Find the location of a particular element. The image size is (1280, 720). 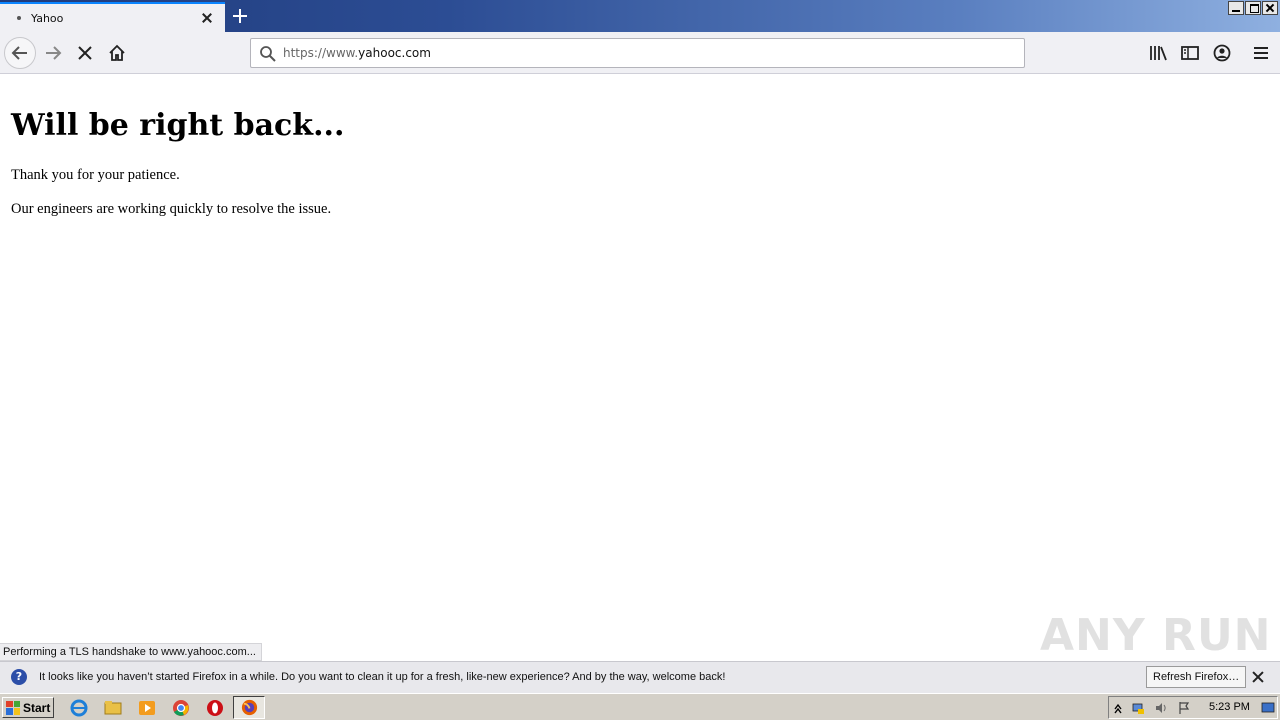

url-text: https://www.yahooc.com is located at coordinates (357, 53).